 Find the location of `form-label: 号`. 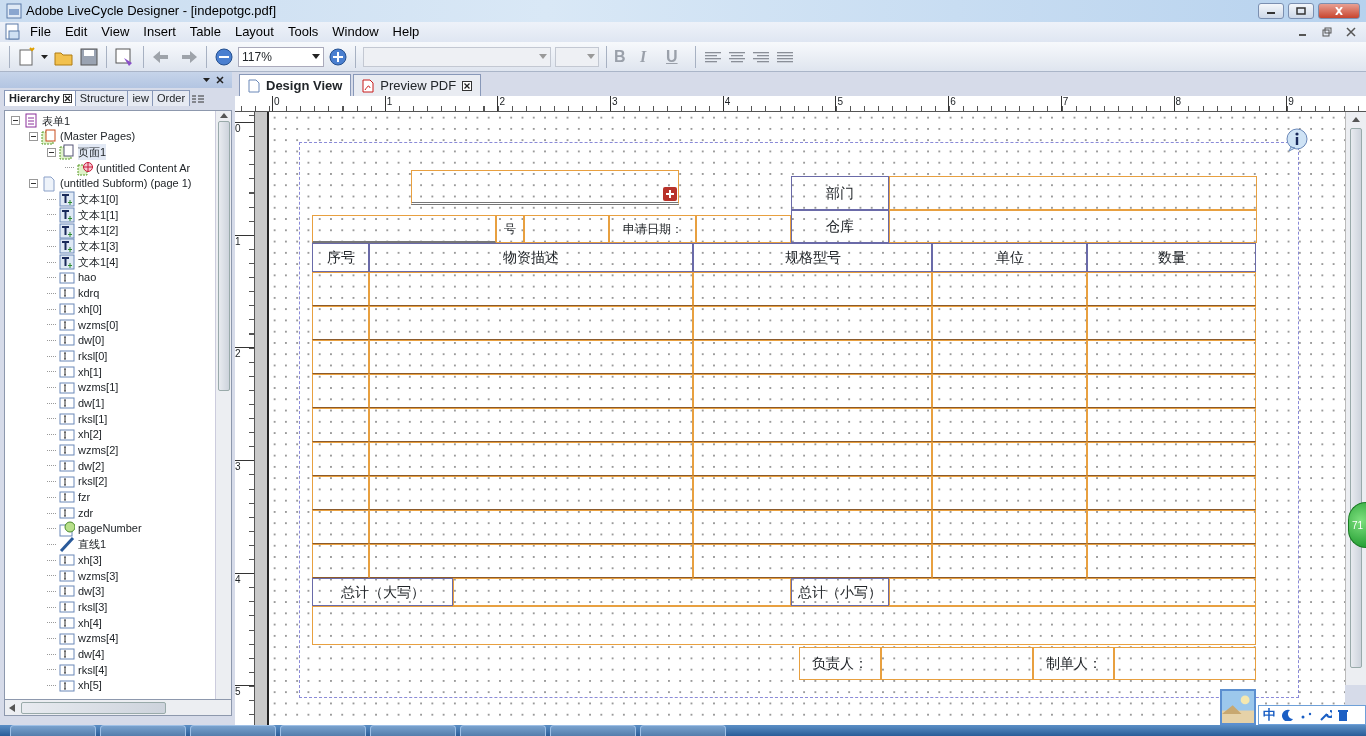

form-label: 号 is located at coordinates (510, 229).